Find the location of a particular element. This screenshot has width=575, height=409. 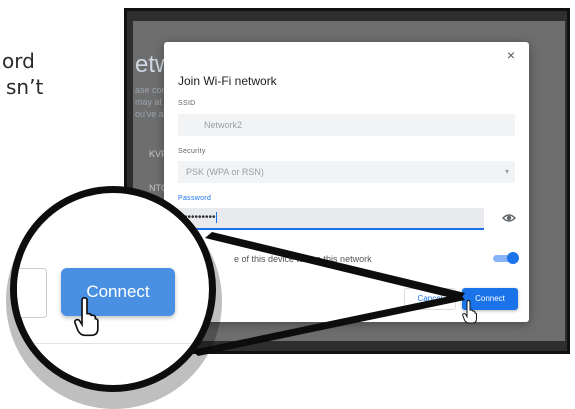

description-line: ase con is located at coordinates (151, 90).